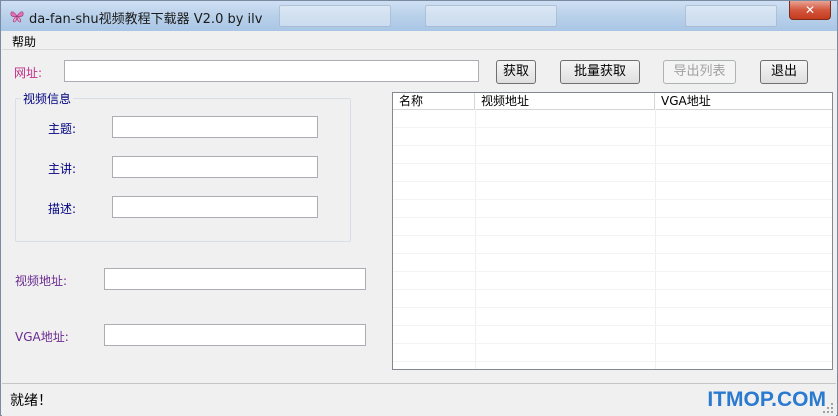 This screenshot has height=416, width=838. Describe the element at coordinates (146, 19) in the screenshot. I see `window-title: da-fan-shu视频教程下载器 V2.0 by ilv` at that location.